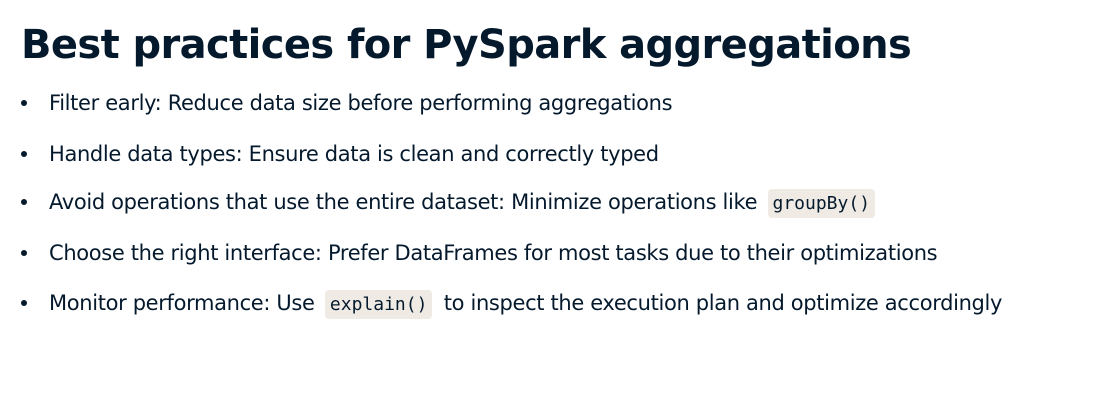 The width and height of the screenshot is (1093, 402). I want to click on slide-title: Best practices for PySpark aggregations, so click(466, 45).